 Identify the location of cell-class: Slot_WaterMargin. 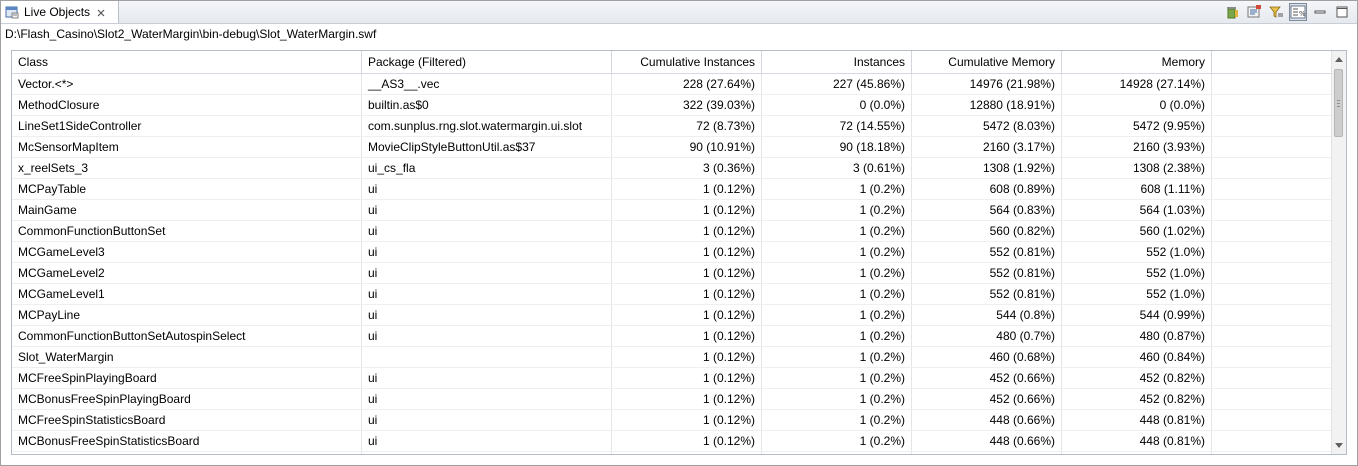
(187, 357).